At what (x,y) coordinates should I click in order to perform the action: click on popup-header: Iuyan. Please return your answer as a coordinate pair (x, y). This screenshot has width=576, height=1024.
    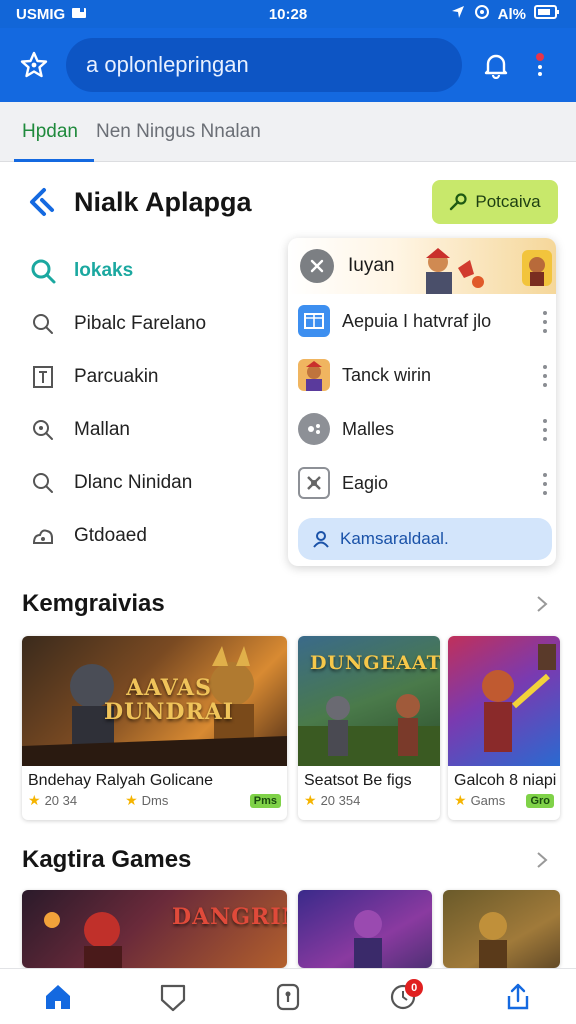
    Looking at the image, I should click on (422, 266).